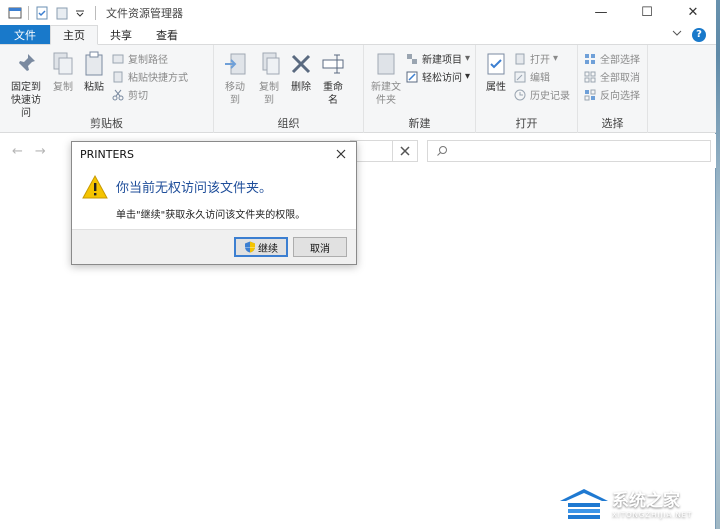  Describe the element at coordinates (496, 87) in the screenshot. I see `properties-label: 属性` at that location.